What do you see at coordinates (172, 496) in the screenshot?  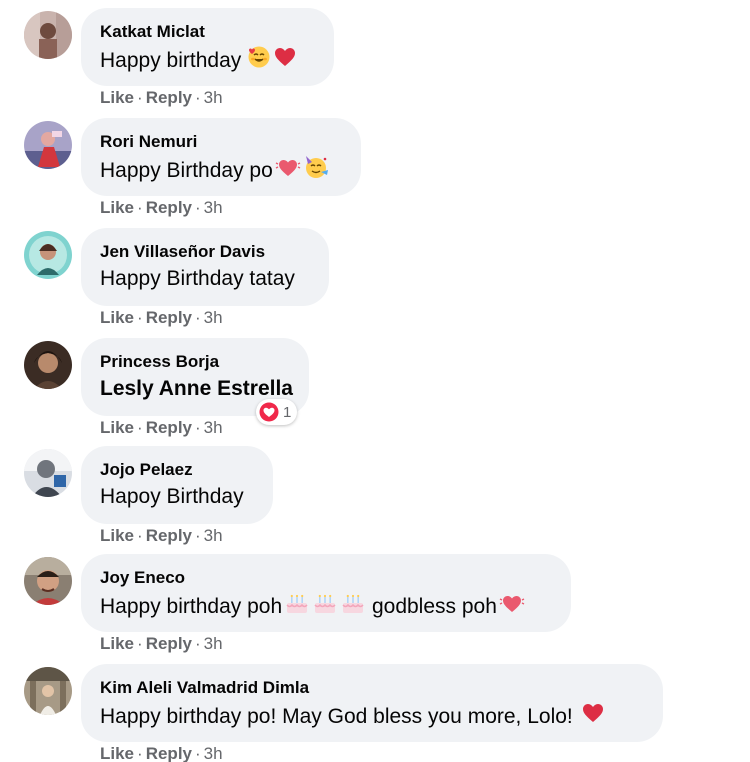 I see `comment-text: Hapoy Birthday` at bounding box center [172, 496].